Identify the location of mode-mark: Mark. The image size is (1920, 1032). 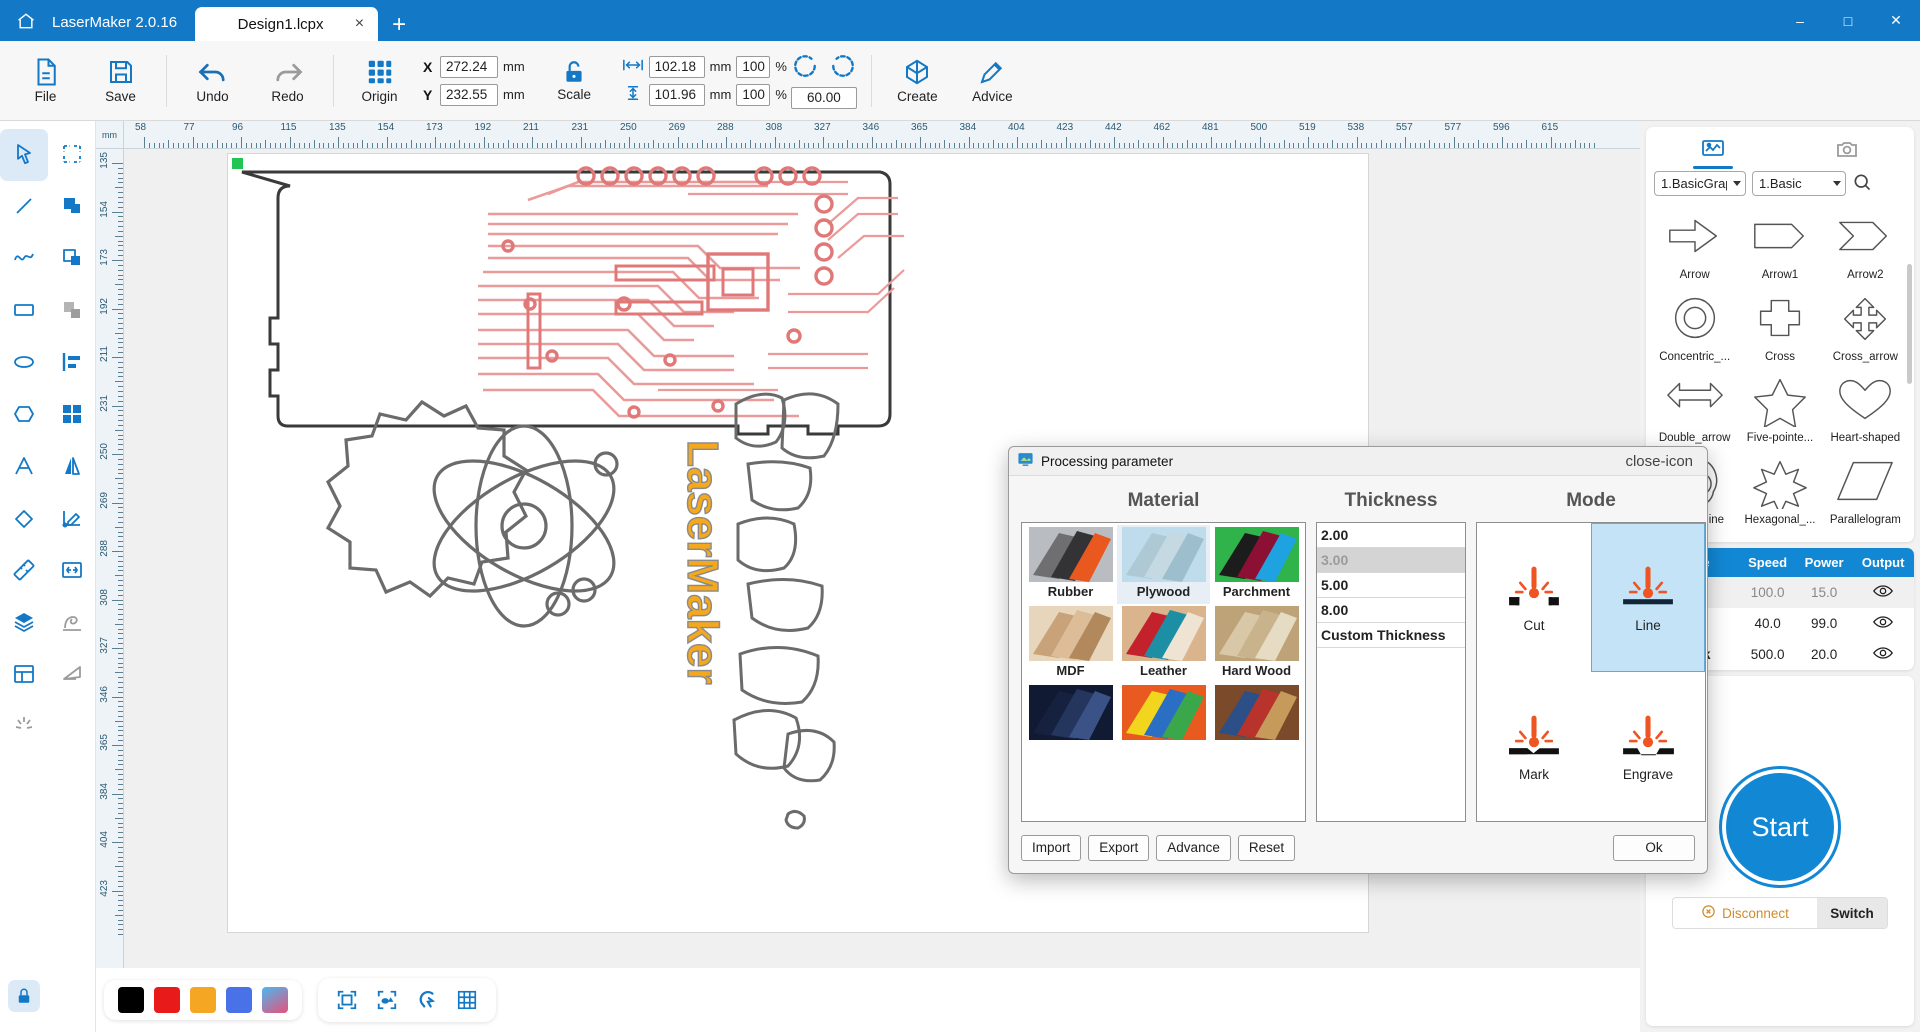
(1534, 746).